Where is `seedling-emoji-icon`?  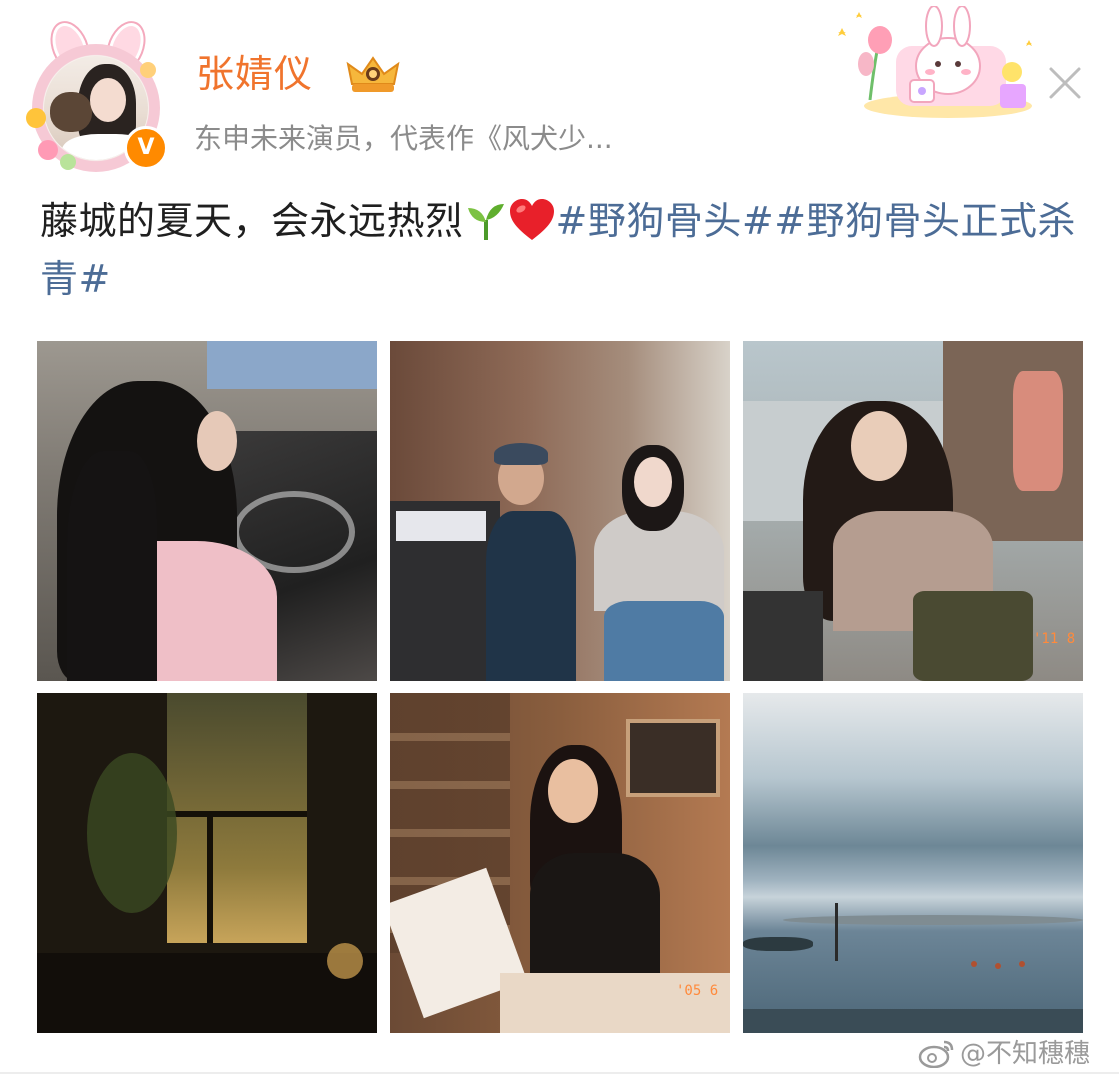 seedling-emoji-icon is located at coordinates (485, 222).